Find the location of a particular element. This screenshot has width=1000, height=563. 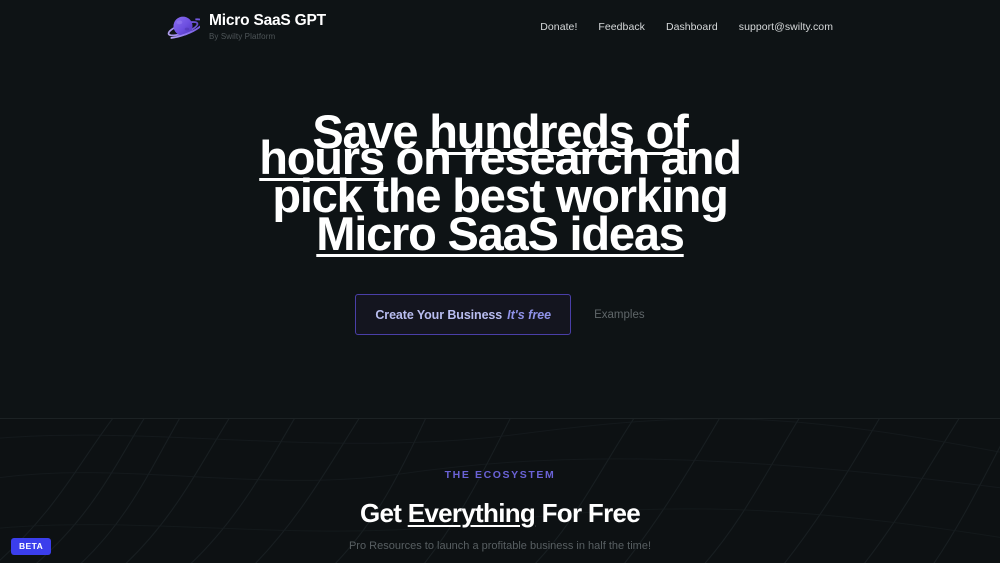

examples-link: Examples is located at coordinates (619, 315).